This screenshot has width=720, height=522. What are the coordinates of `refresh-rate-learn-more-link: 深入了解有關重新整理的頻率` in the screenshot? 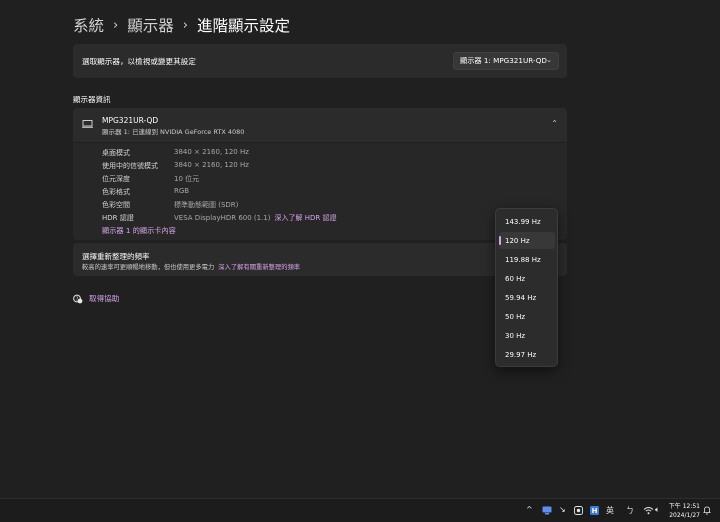 It's located at (259, 267).